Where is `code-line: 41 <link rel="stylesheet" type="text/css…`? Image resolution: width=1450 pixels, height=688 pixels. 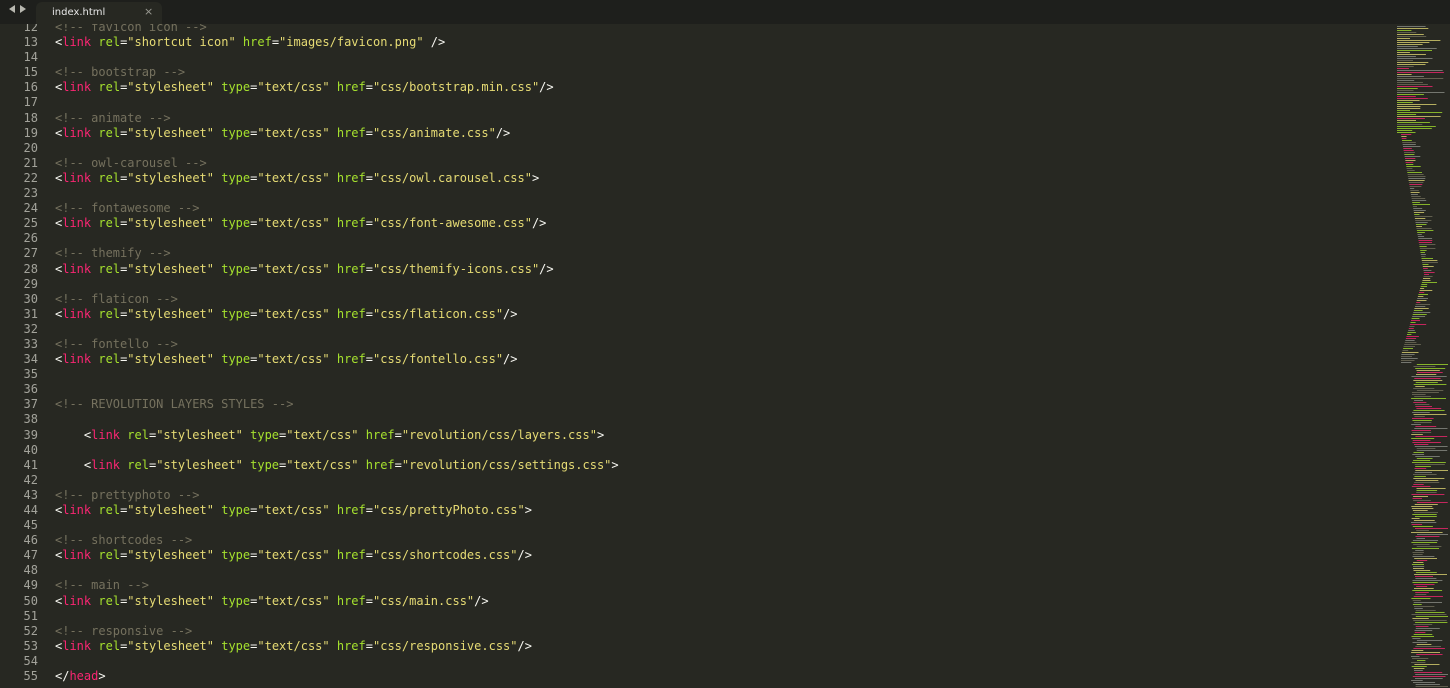 code-line: 41 <link rel="stylesheet" type="text/css… is located at coordinates (697, 465).